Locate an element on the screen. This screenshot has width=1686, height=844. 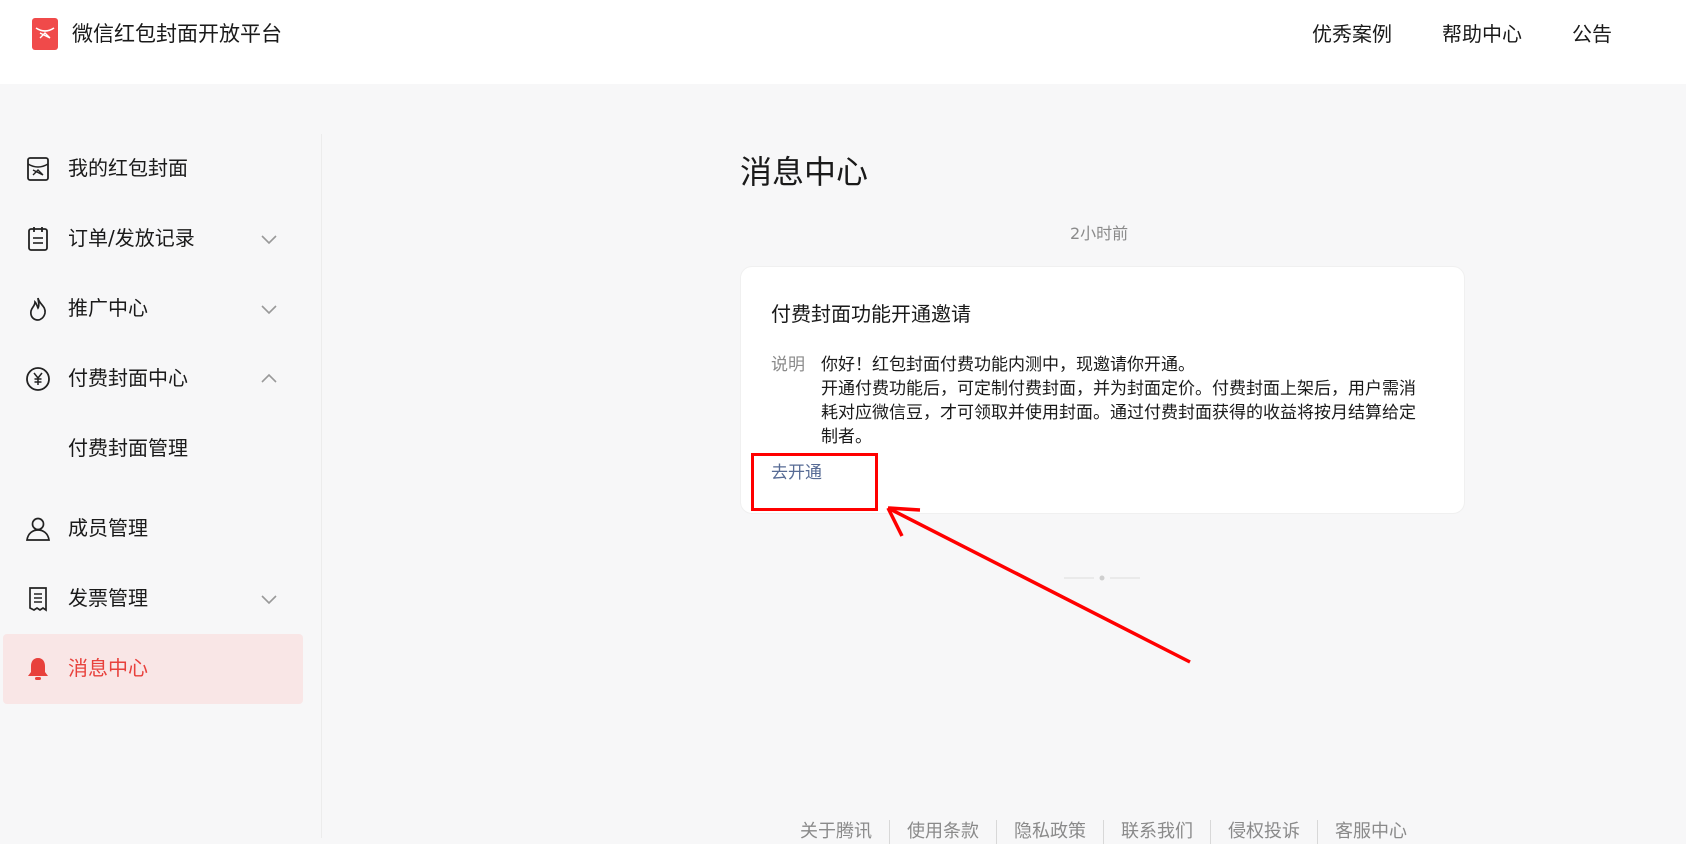
message-title: 付费封面功能开通邀请 is located at coordinates (871, 314).